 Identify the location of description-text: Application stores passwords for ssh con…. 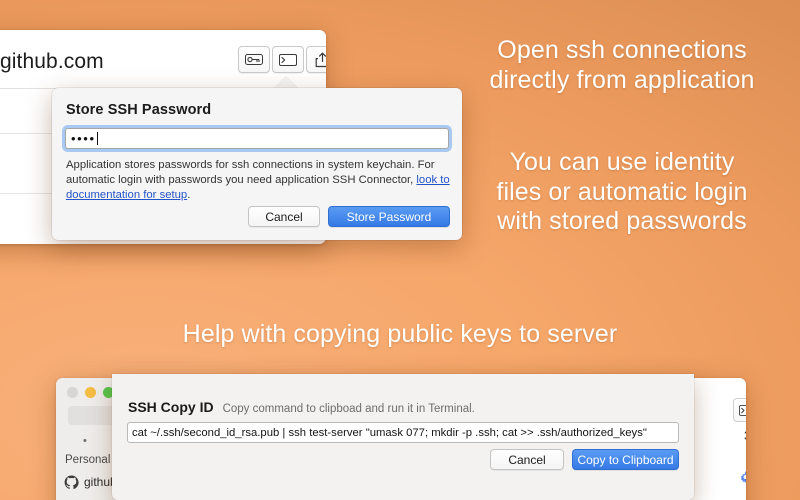
(250, 172).